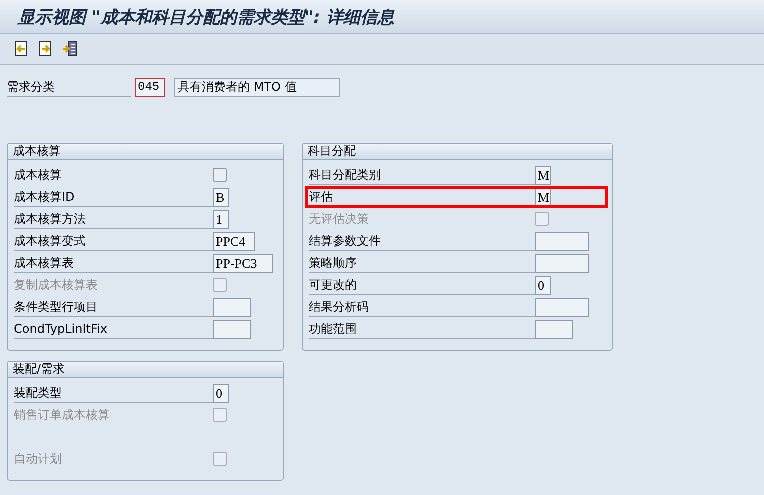 The height and width of the screenshot is (495, 764). Describe the element at coordinates (243, 263) in the screenshot. I see `input-field: PP-PC3` at that location.